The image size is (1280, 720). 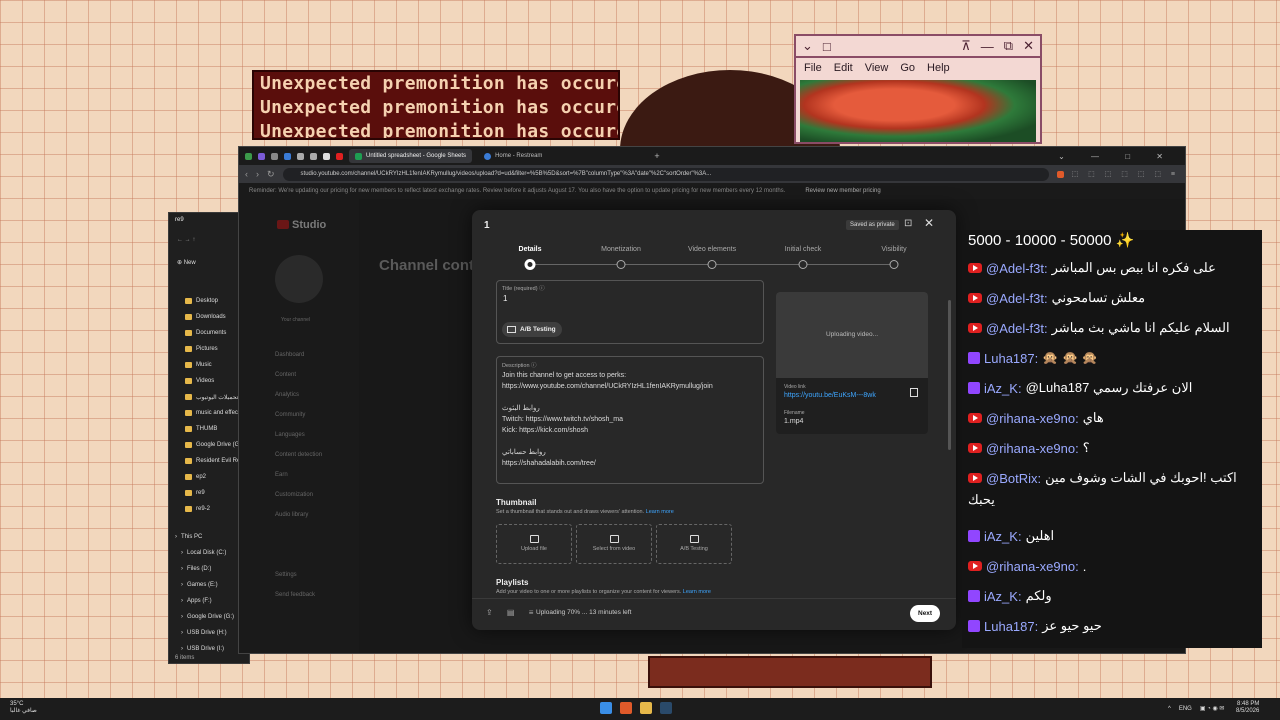 I want to click on chevron-down-icon: ⌄, so click(x=807, y=46).